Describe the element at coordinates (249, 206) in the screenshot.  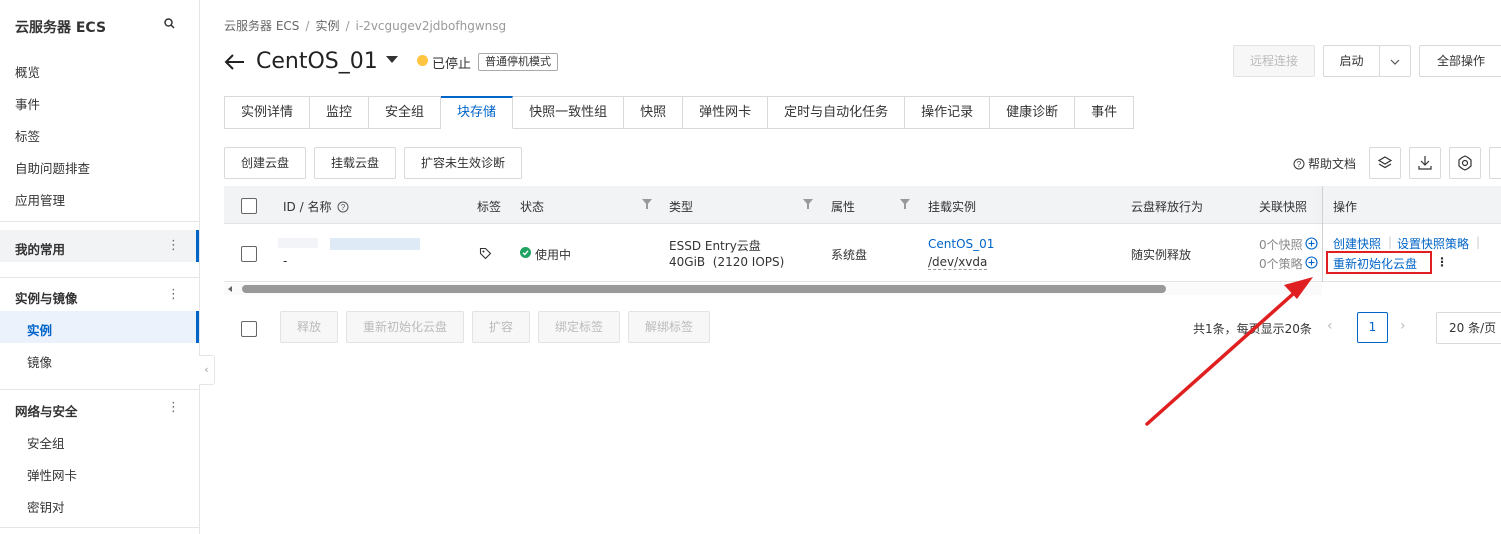
I see `select-all-checkbox` at that location.